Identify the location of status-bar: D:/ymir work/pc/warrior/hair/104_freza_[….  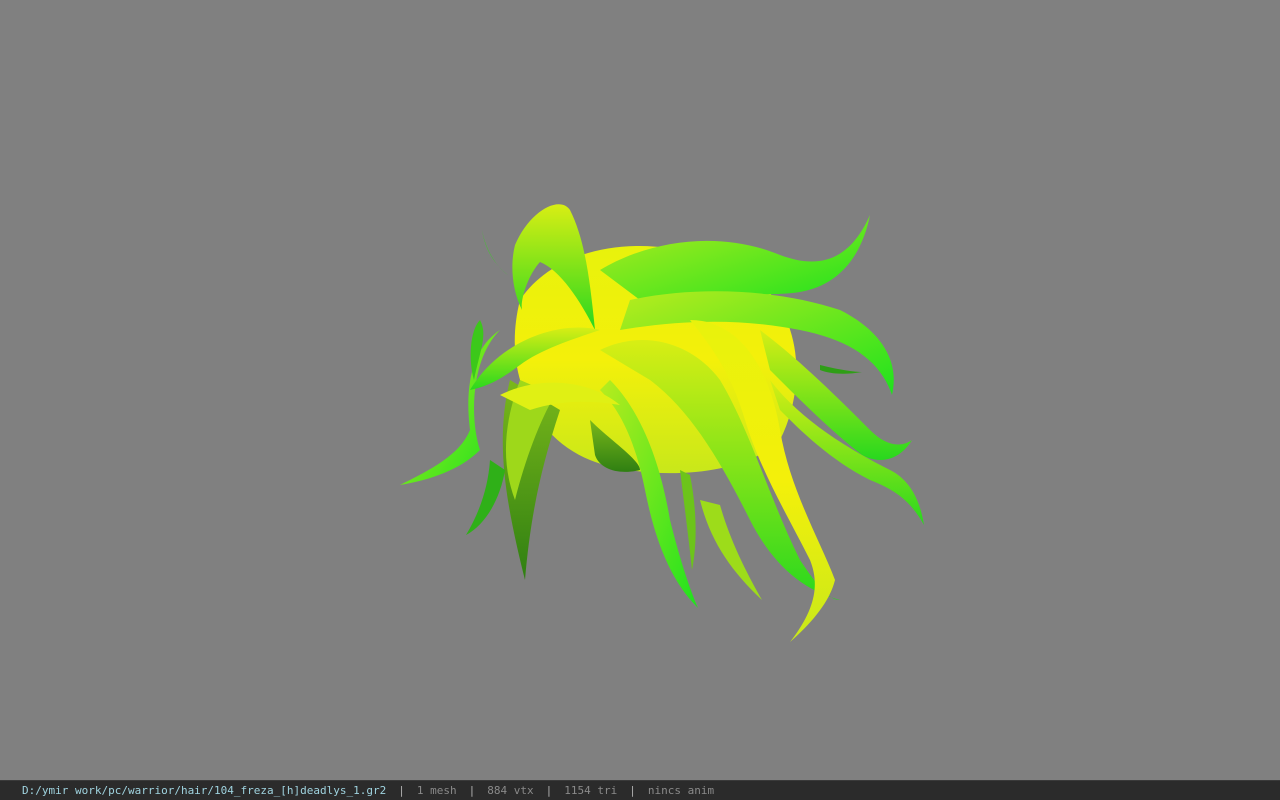
(640, 790).